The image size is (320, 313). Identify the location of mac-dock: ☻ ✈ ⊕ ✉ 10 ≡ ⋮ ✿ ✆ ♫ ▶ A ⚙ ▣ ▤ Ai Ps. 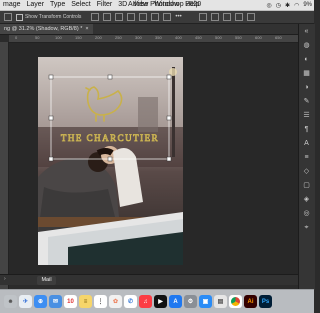
(157, 301).